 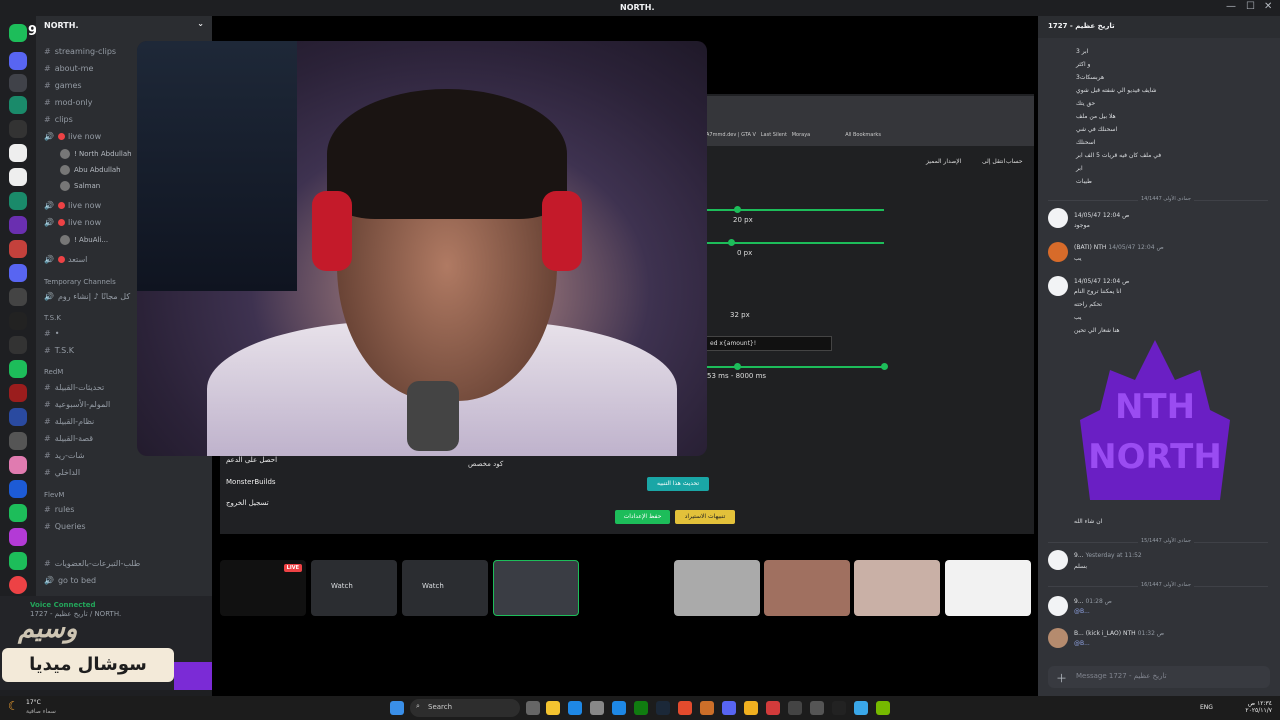 What do you see at coordinates (200, 23) in the screenshot?
I see `chevron-down-icon: ⌄` at bounding box center [200, 23].